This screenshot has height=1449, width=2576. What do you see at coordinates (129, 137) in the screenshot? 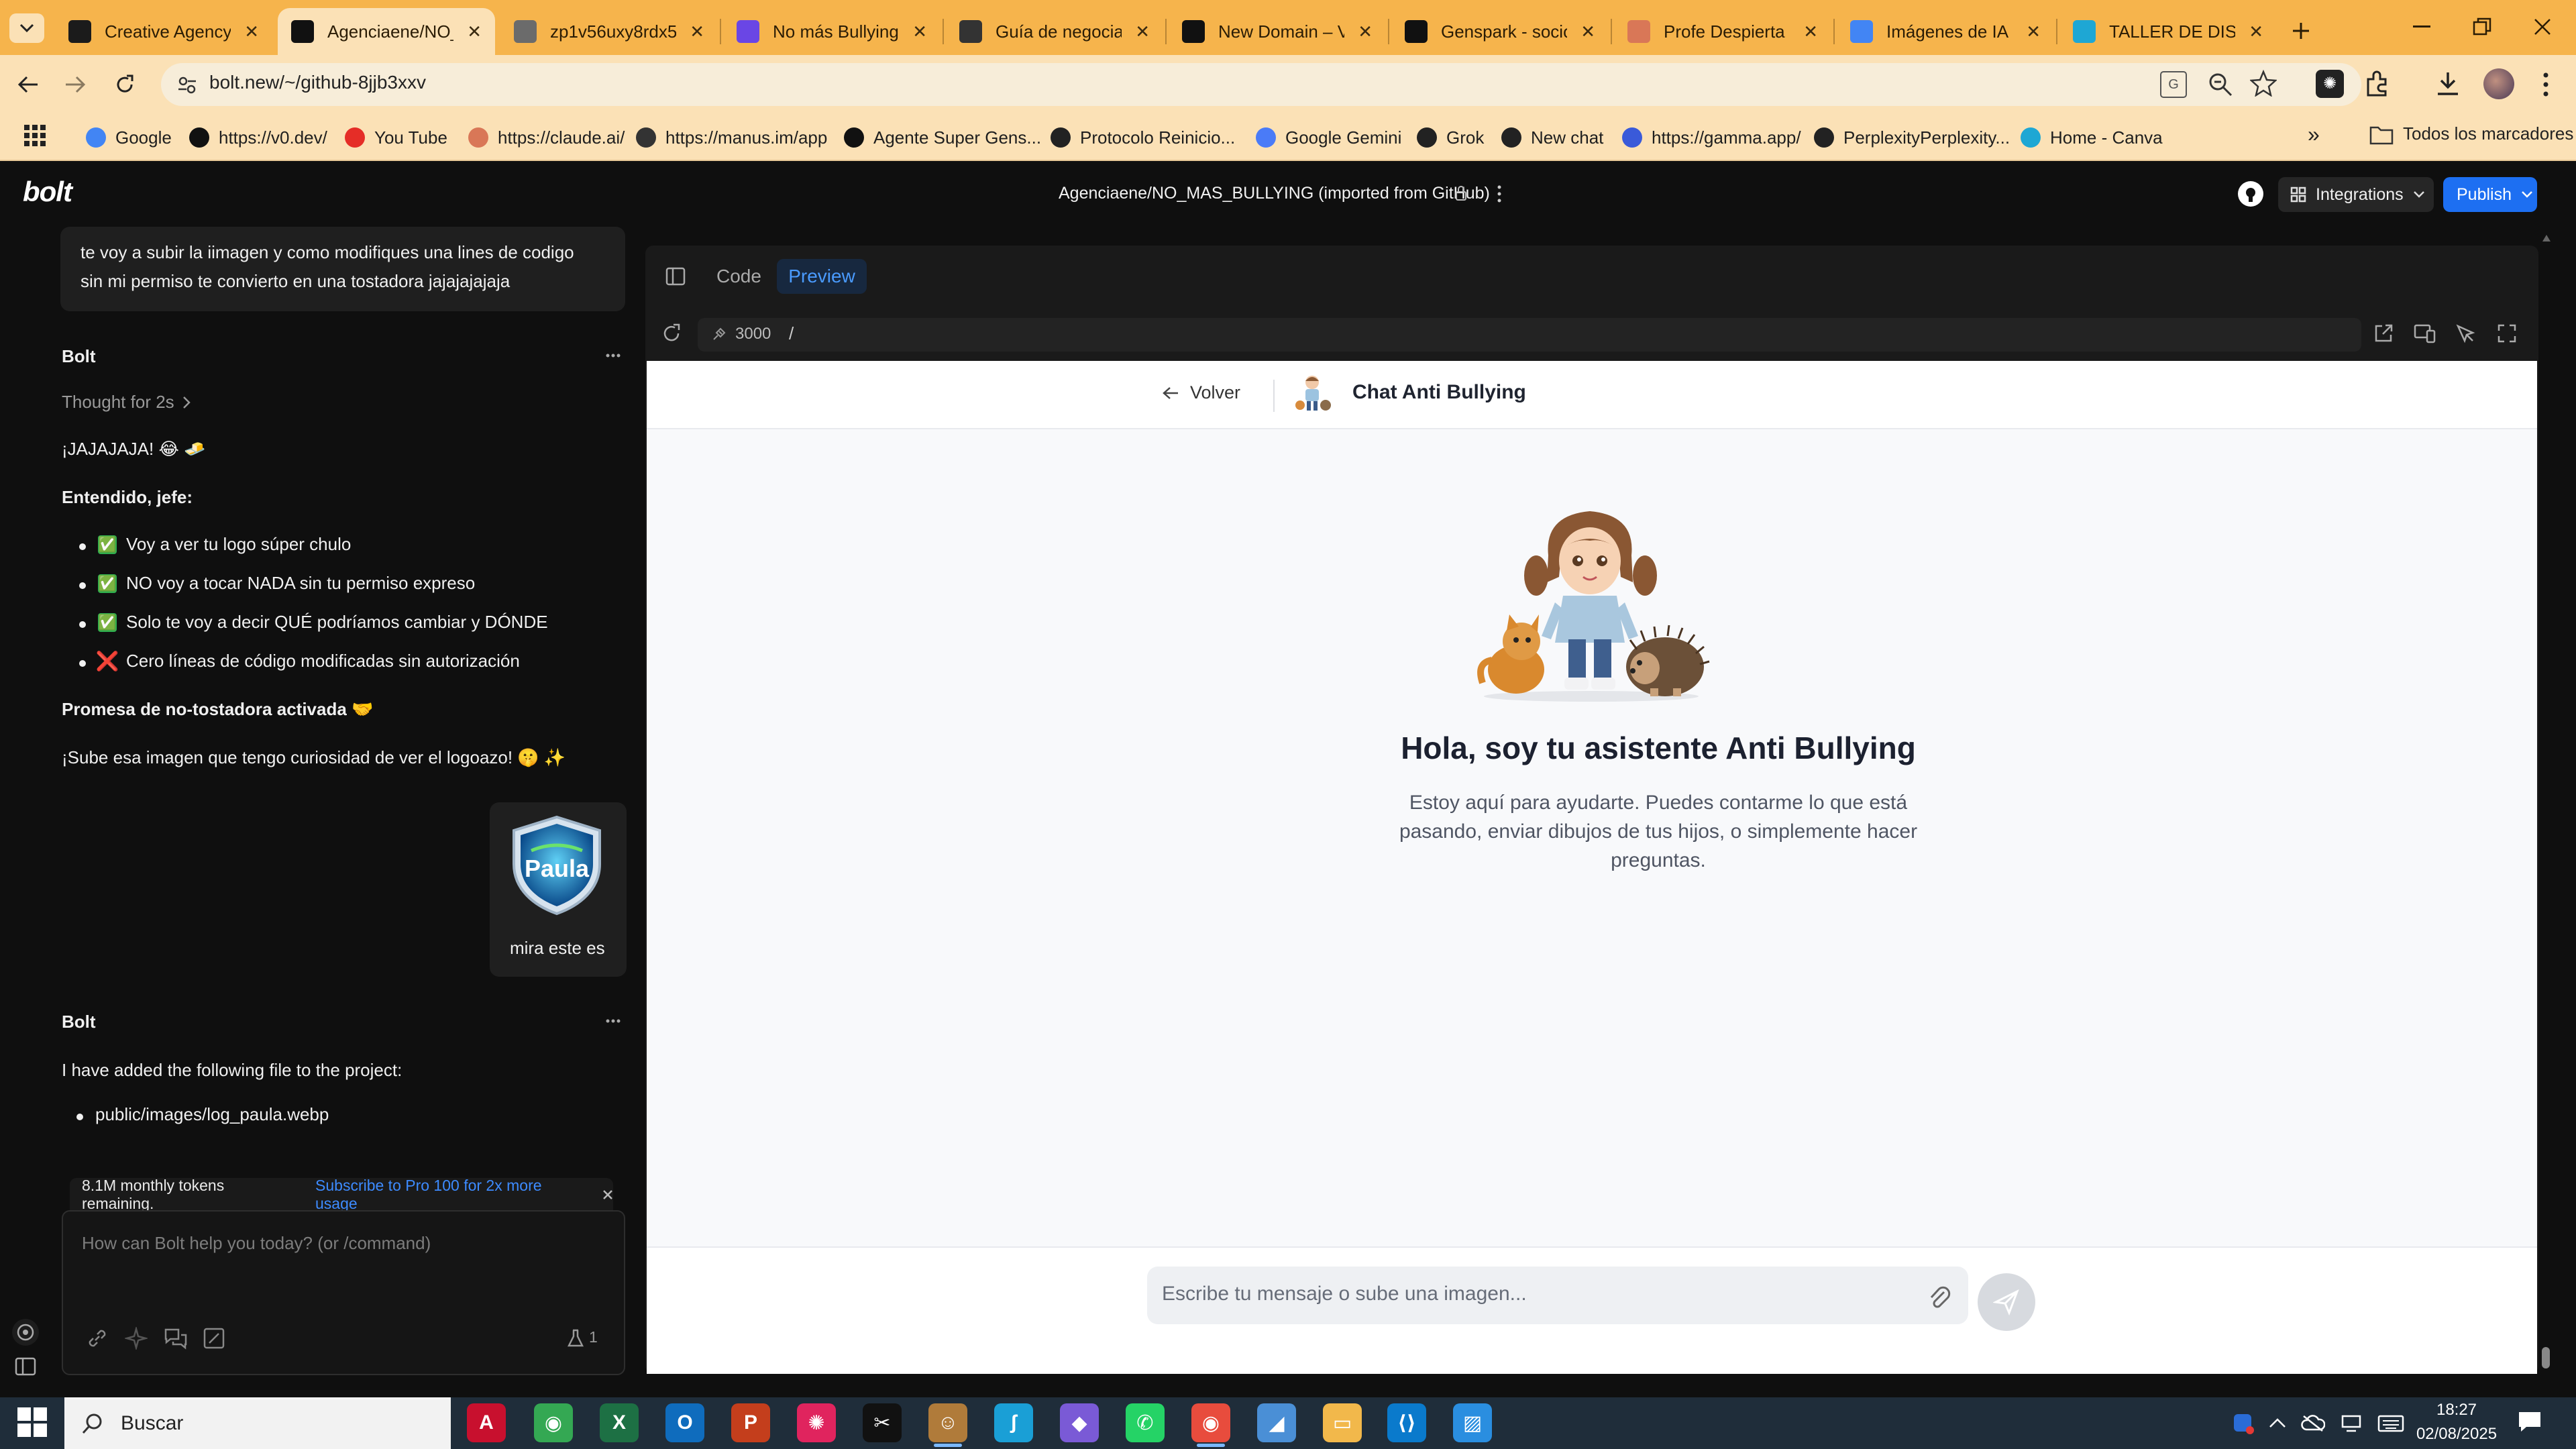
I see `bookmark-1: Google` at bounding box center [129, 137].